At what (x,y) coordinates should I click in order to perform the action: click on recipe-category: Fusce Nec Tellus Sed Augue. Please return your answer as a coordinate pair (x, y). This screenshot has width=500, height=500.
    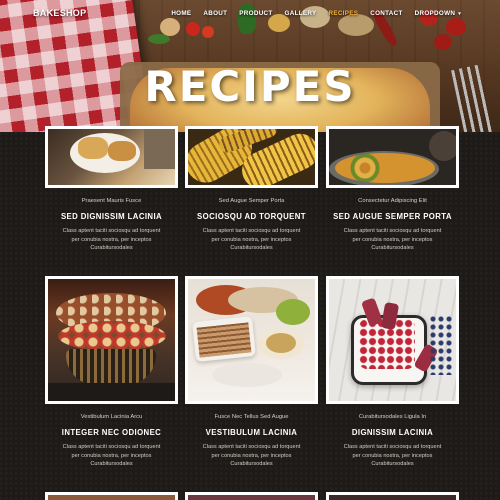
    Looking at the image, I should click on (251, 417).